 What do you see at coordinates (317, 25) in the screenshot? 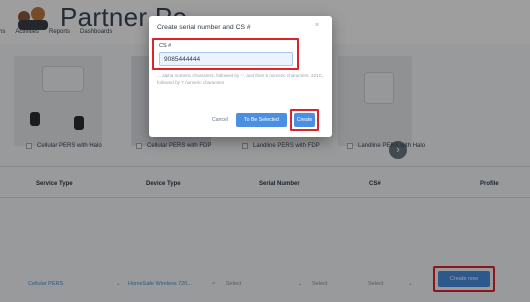
I see `close-icon: ×` at bounding box center [317, 25].